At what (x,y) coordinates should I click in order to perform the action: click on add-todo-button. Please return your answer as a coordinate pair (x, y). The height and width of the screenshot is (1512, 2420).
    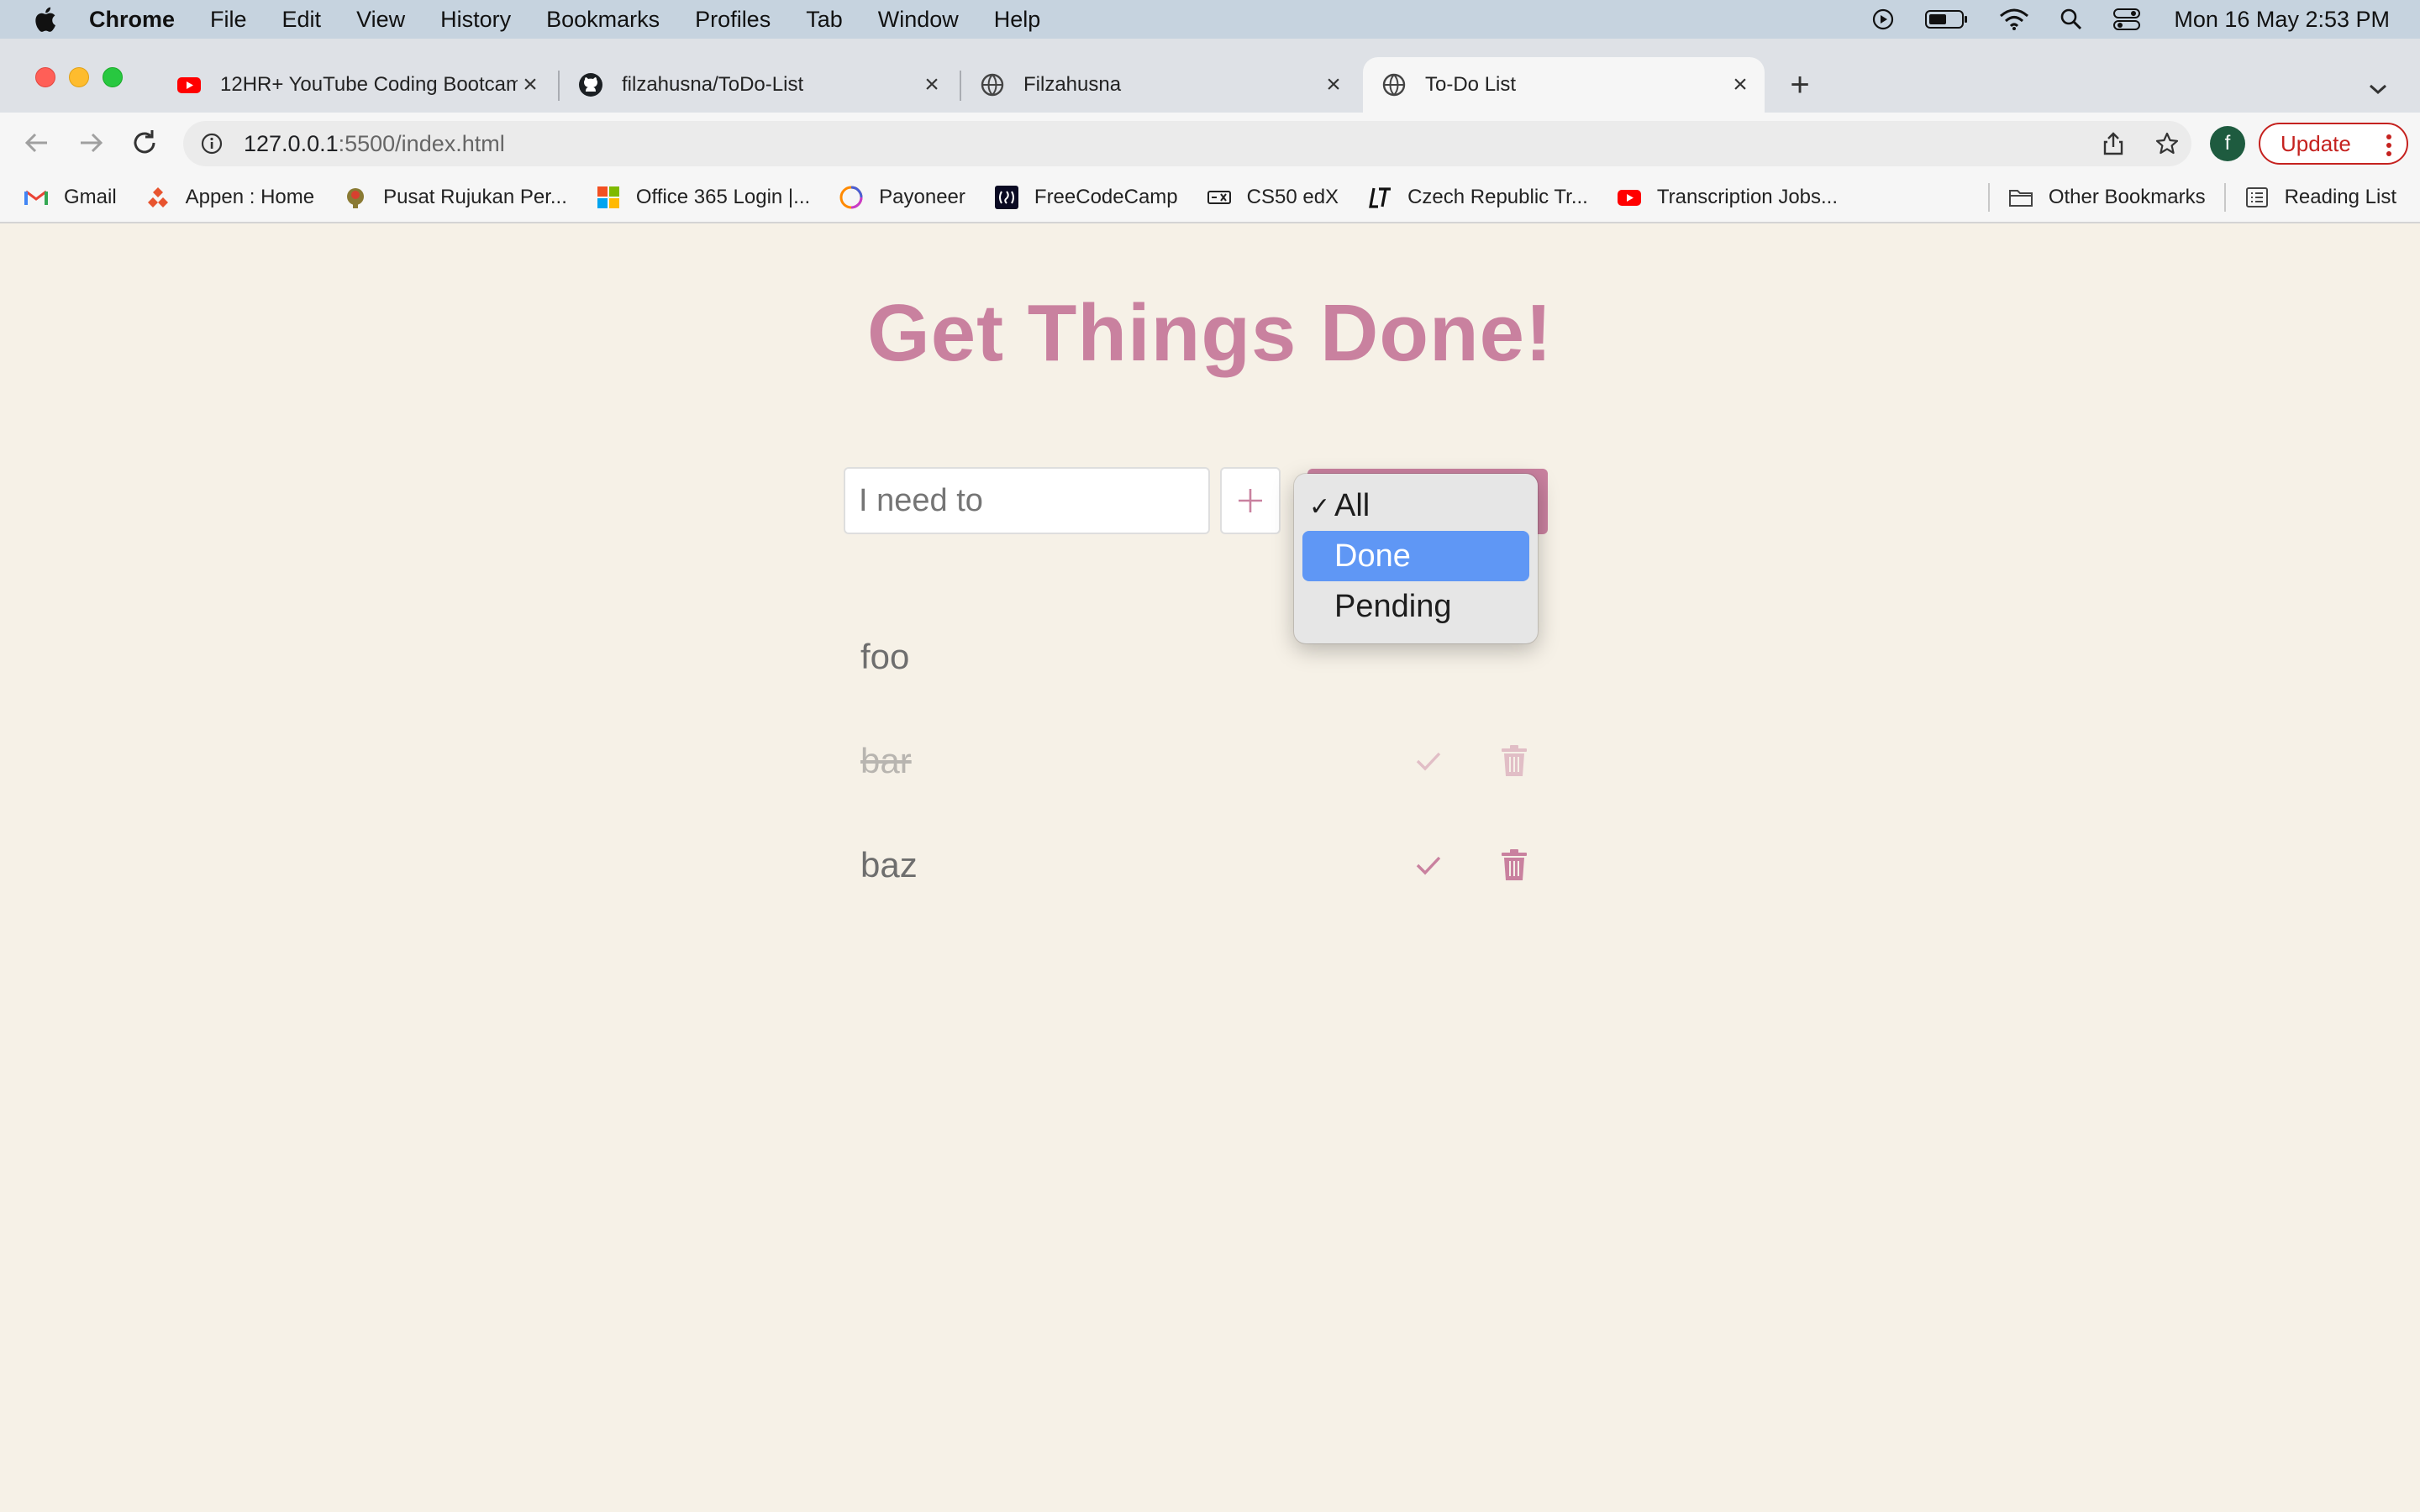
    Looking at the image, I should click on (1251, 500).